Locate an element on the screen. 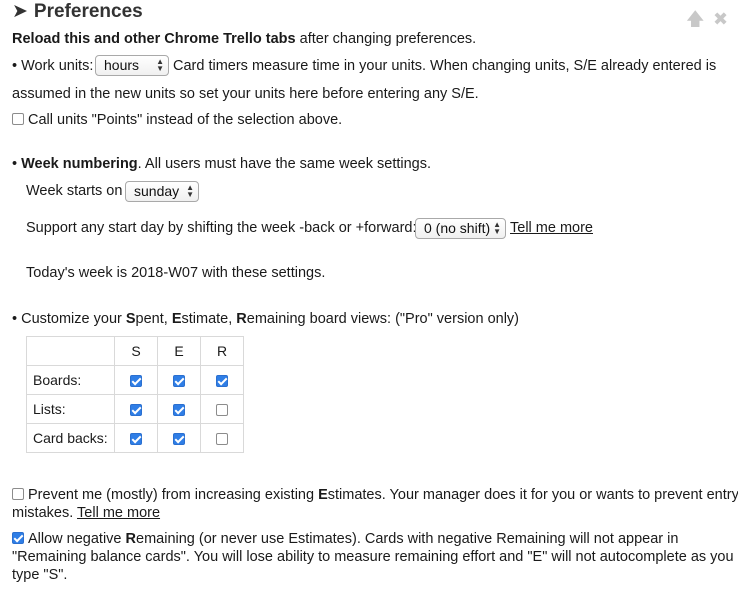 The image size is (738, 589). page-title-text: Preferences is located at coordinates (88, 11).